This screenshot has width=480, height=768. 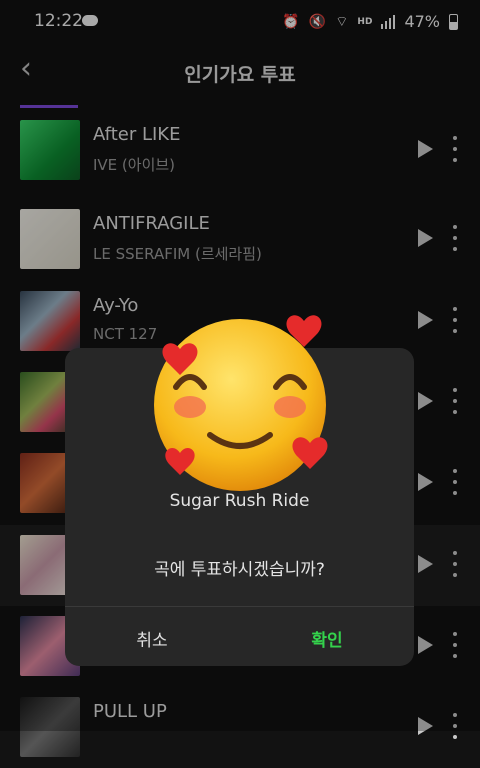 What do you see at coordinates (239, 606) in the screenshot?
I see `dialog-divider` at bounding box center [239, 606].